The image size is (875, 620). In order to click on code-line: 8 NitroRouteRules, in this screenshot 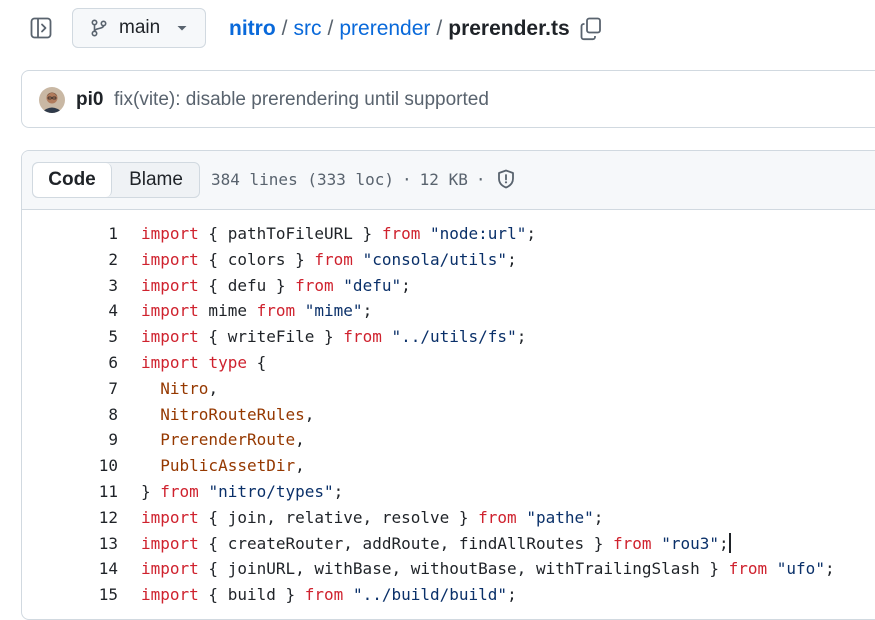, I will do `click(448, 415)`.